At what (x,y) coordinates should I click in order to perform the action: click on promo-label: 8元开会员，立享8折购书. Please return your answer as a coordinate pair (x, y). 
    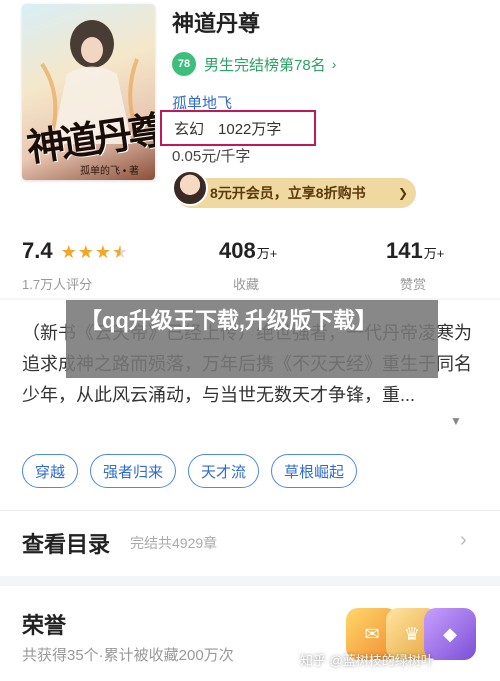
    Looking at the image, I should click on (288, 193).